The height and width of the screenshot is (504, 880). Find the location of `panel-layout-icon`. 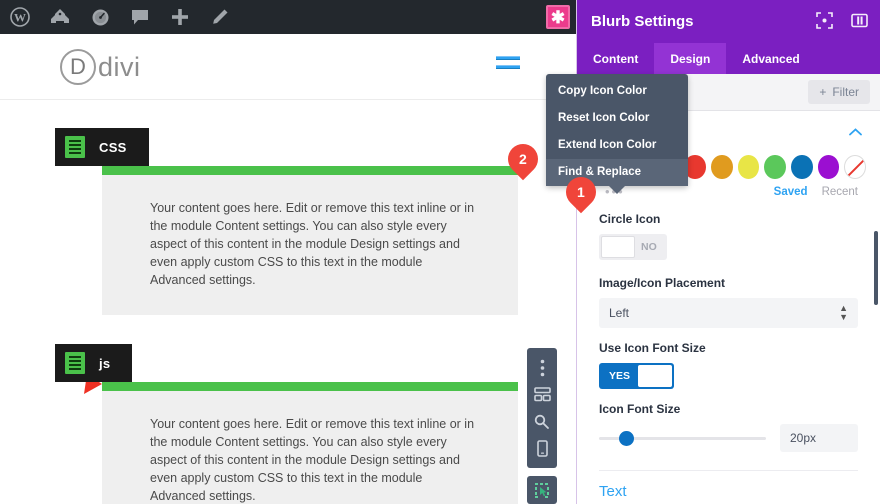

panel-layout-icon is located at coordinates (859, 20).